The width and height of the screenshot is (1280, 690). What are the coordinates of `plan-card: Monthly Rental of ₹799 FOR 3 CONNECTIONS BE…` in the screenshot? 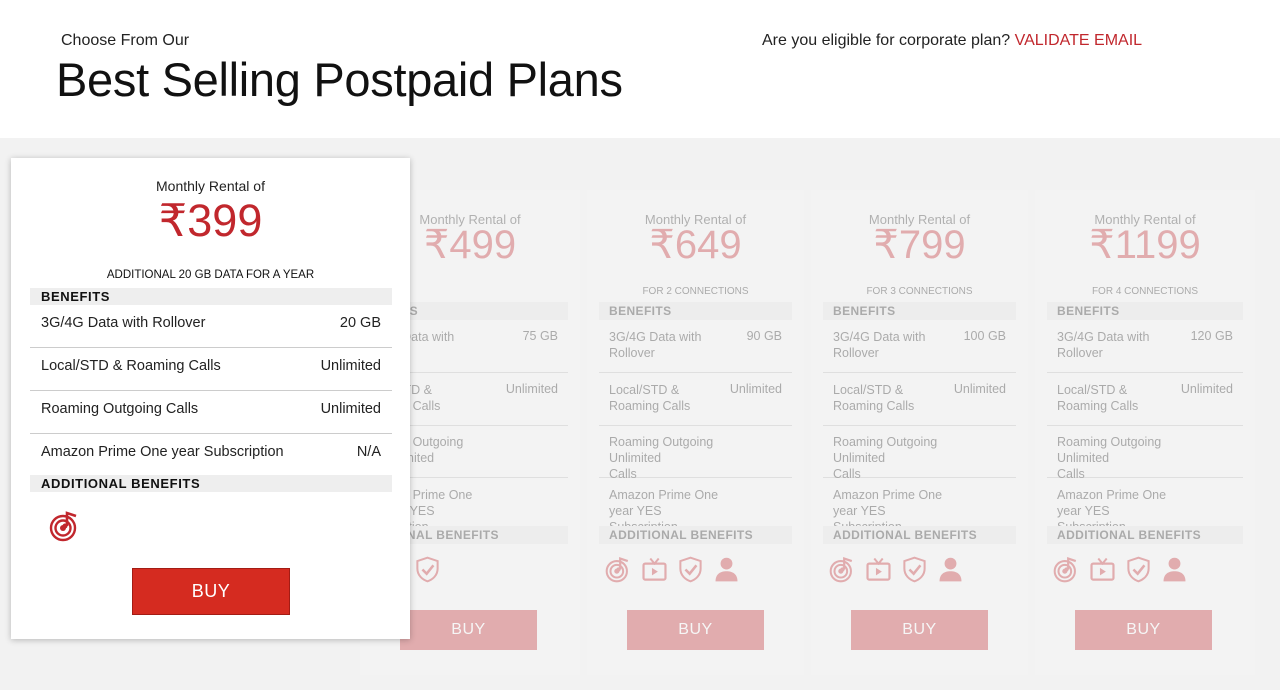 It's located at (919, 432).